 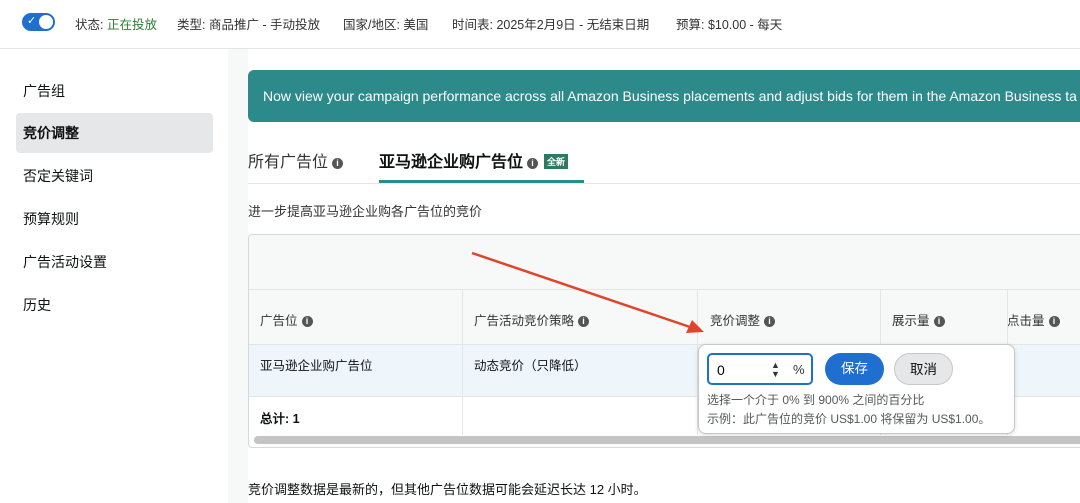 I want to click on campaign-type: 类型: 商品推广 - 手动投放, so click(x=249, y=25).